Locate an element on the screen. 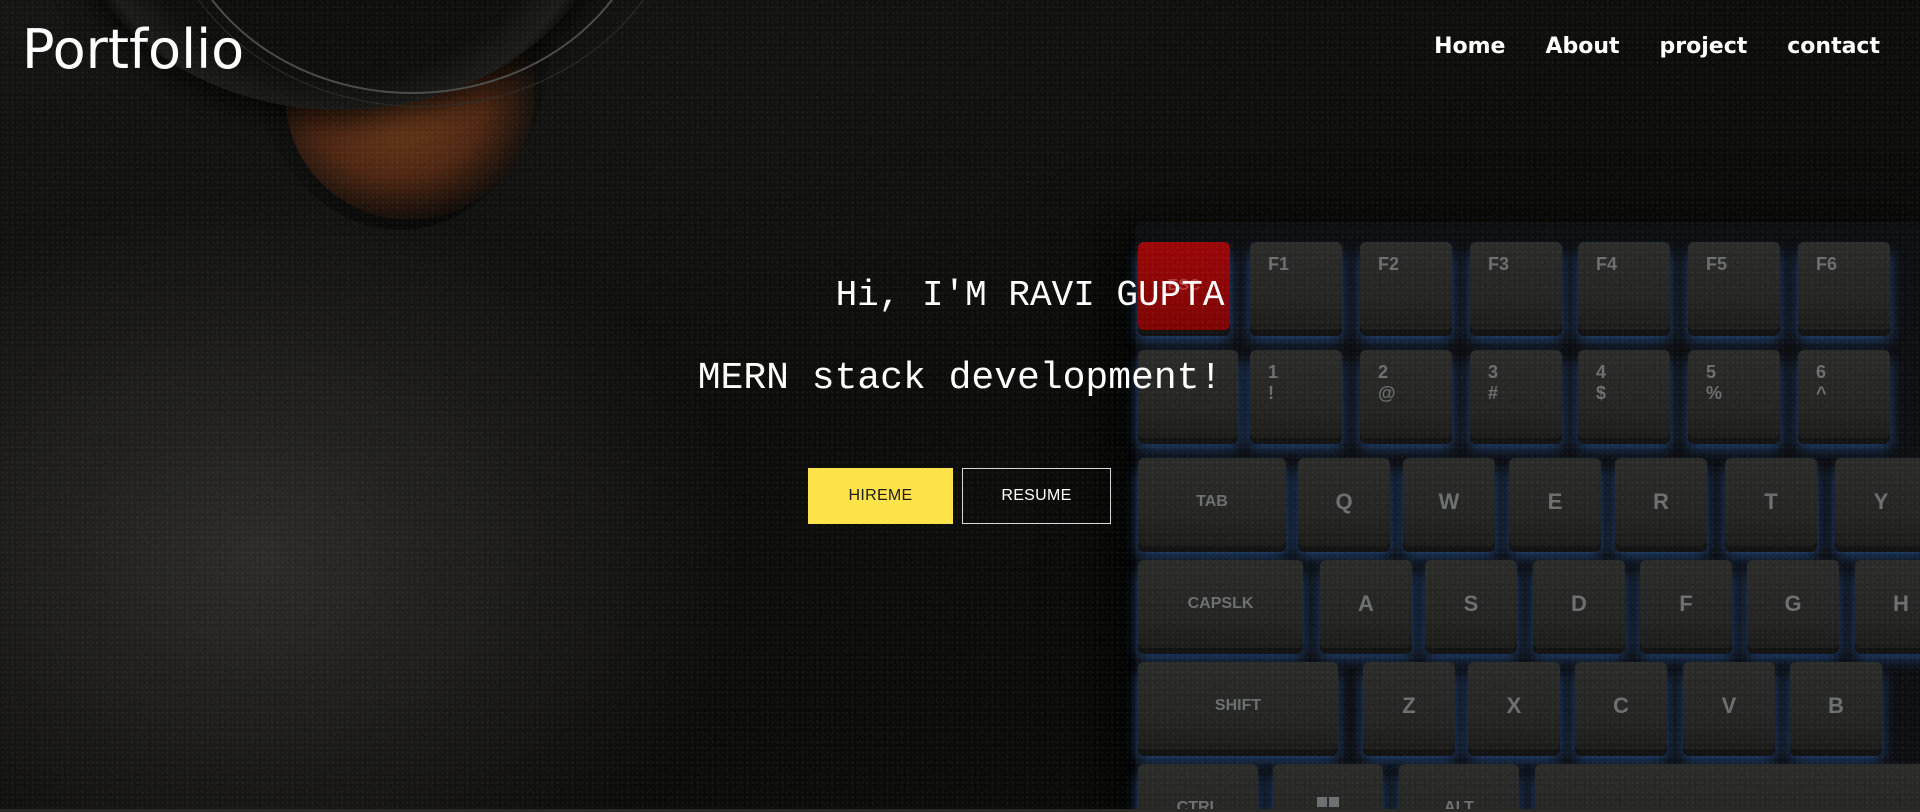  key-ctrl: CTRL is located at coordinates (1198, 788).